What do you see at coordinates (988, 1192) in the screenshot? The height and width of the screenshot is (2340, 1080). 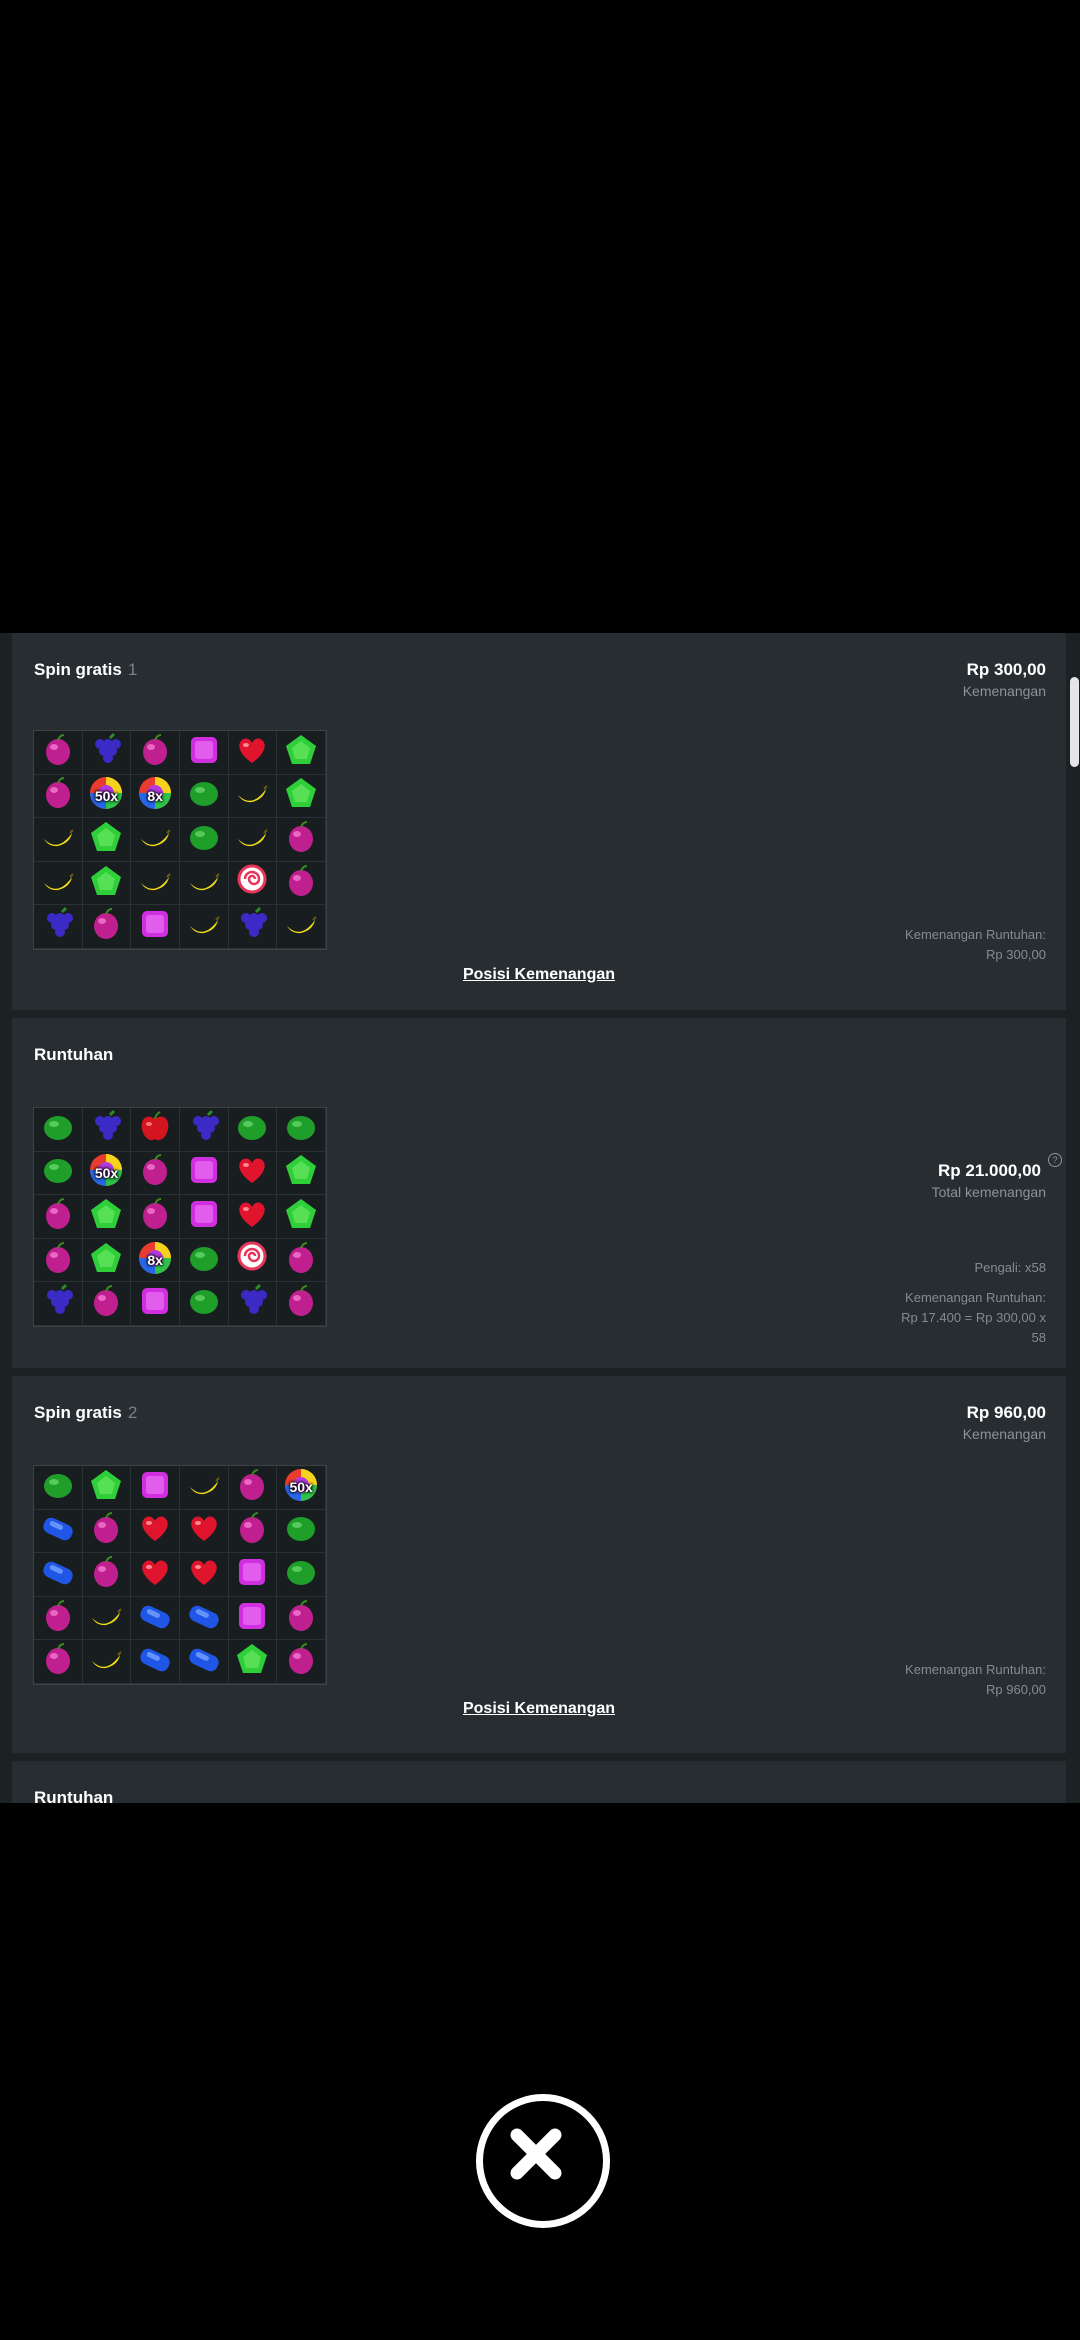 I see `total-win-label: Total kemenangan` at bounding box center [988, 1192].